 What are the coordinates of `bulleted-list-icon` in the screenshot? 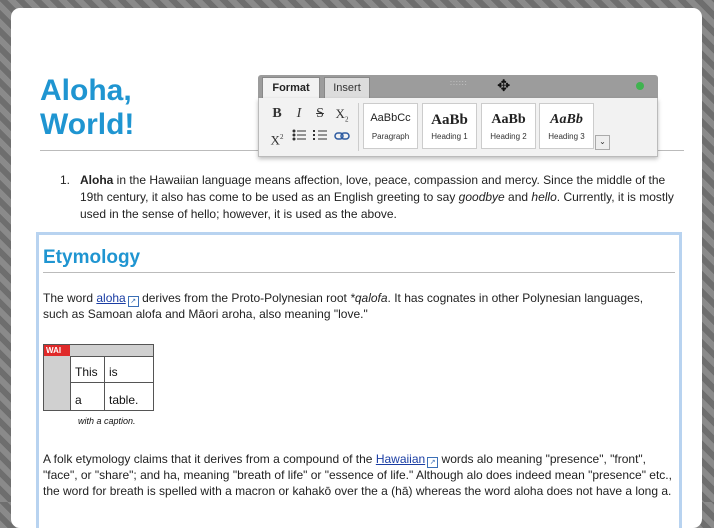 It's located at (299, 135).